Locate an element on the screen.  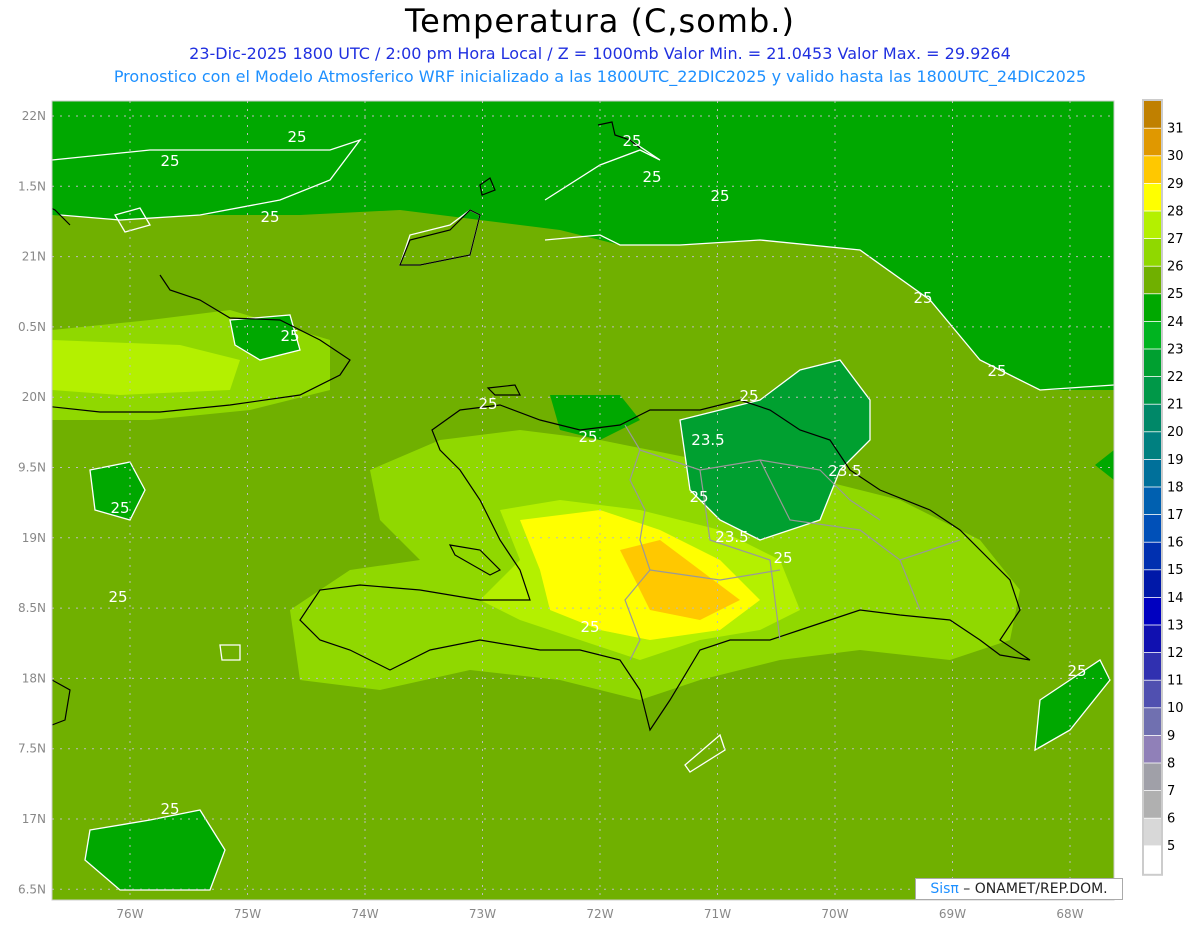
lon-tick-label: 69W is located at coordinates (952, 914).